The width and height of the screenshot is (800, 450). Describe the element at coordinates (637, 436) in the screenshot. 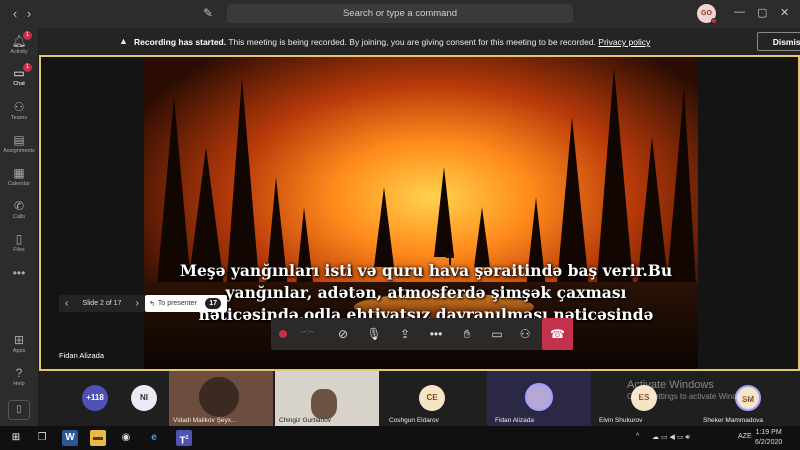

I see `tray-overflow-icon: ^` at that location.